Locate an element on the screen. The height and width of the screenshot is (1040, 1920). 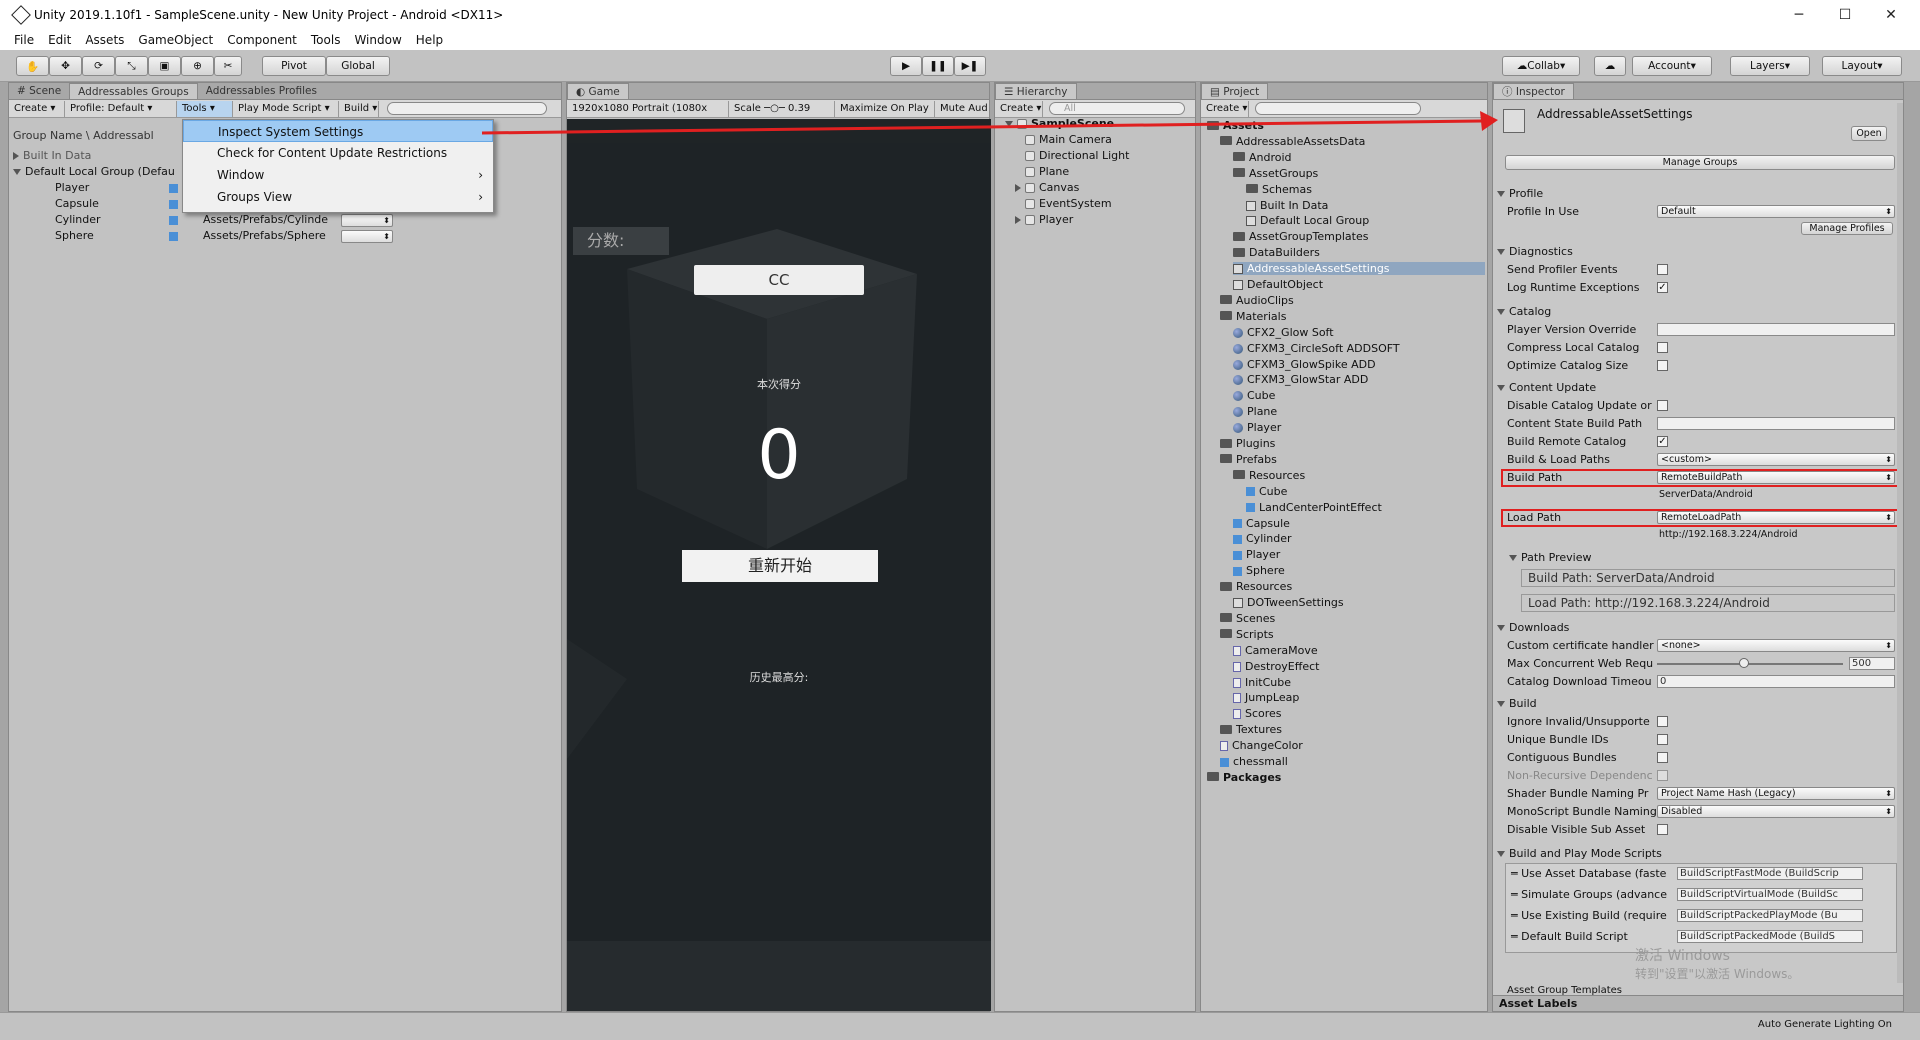
auto-lighting-status: Auto Generate Lighting On is located at coordinates (1824, 1024).